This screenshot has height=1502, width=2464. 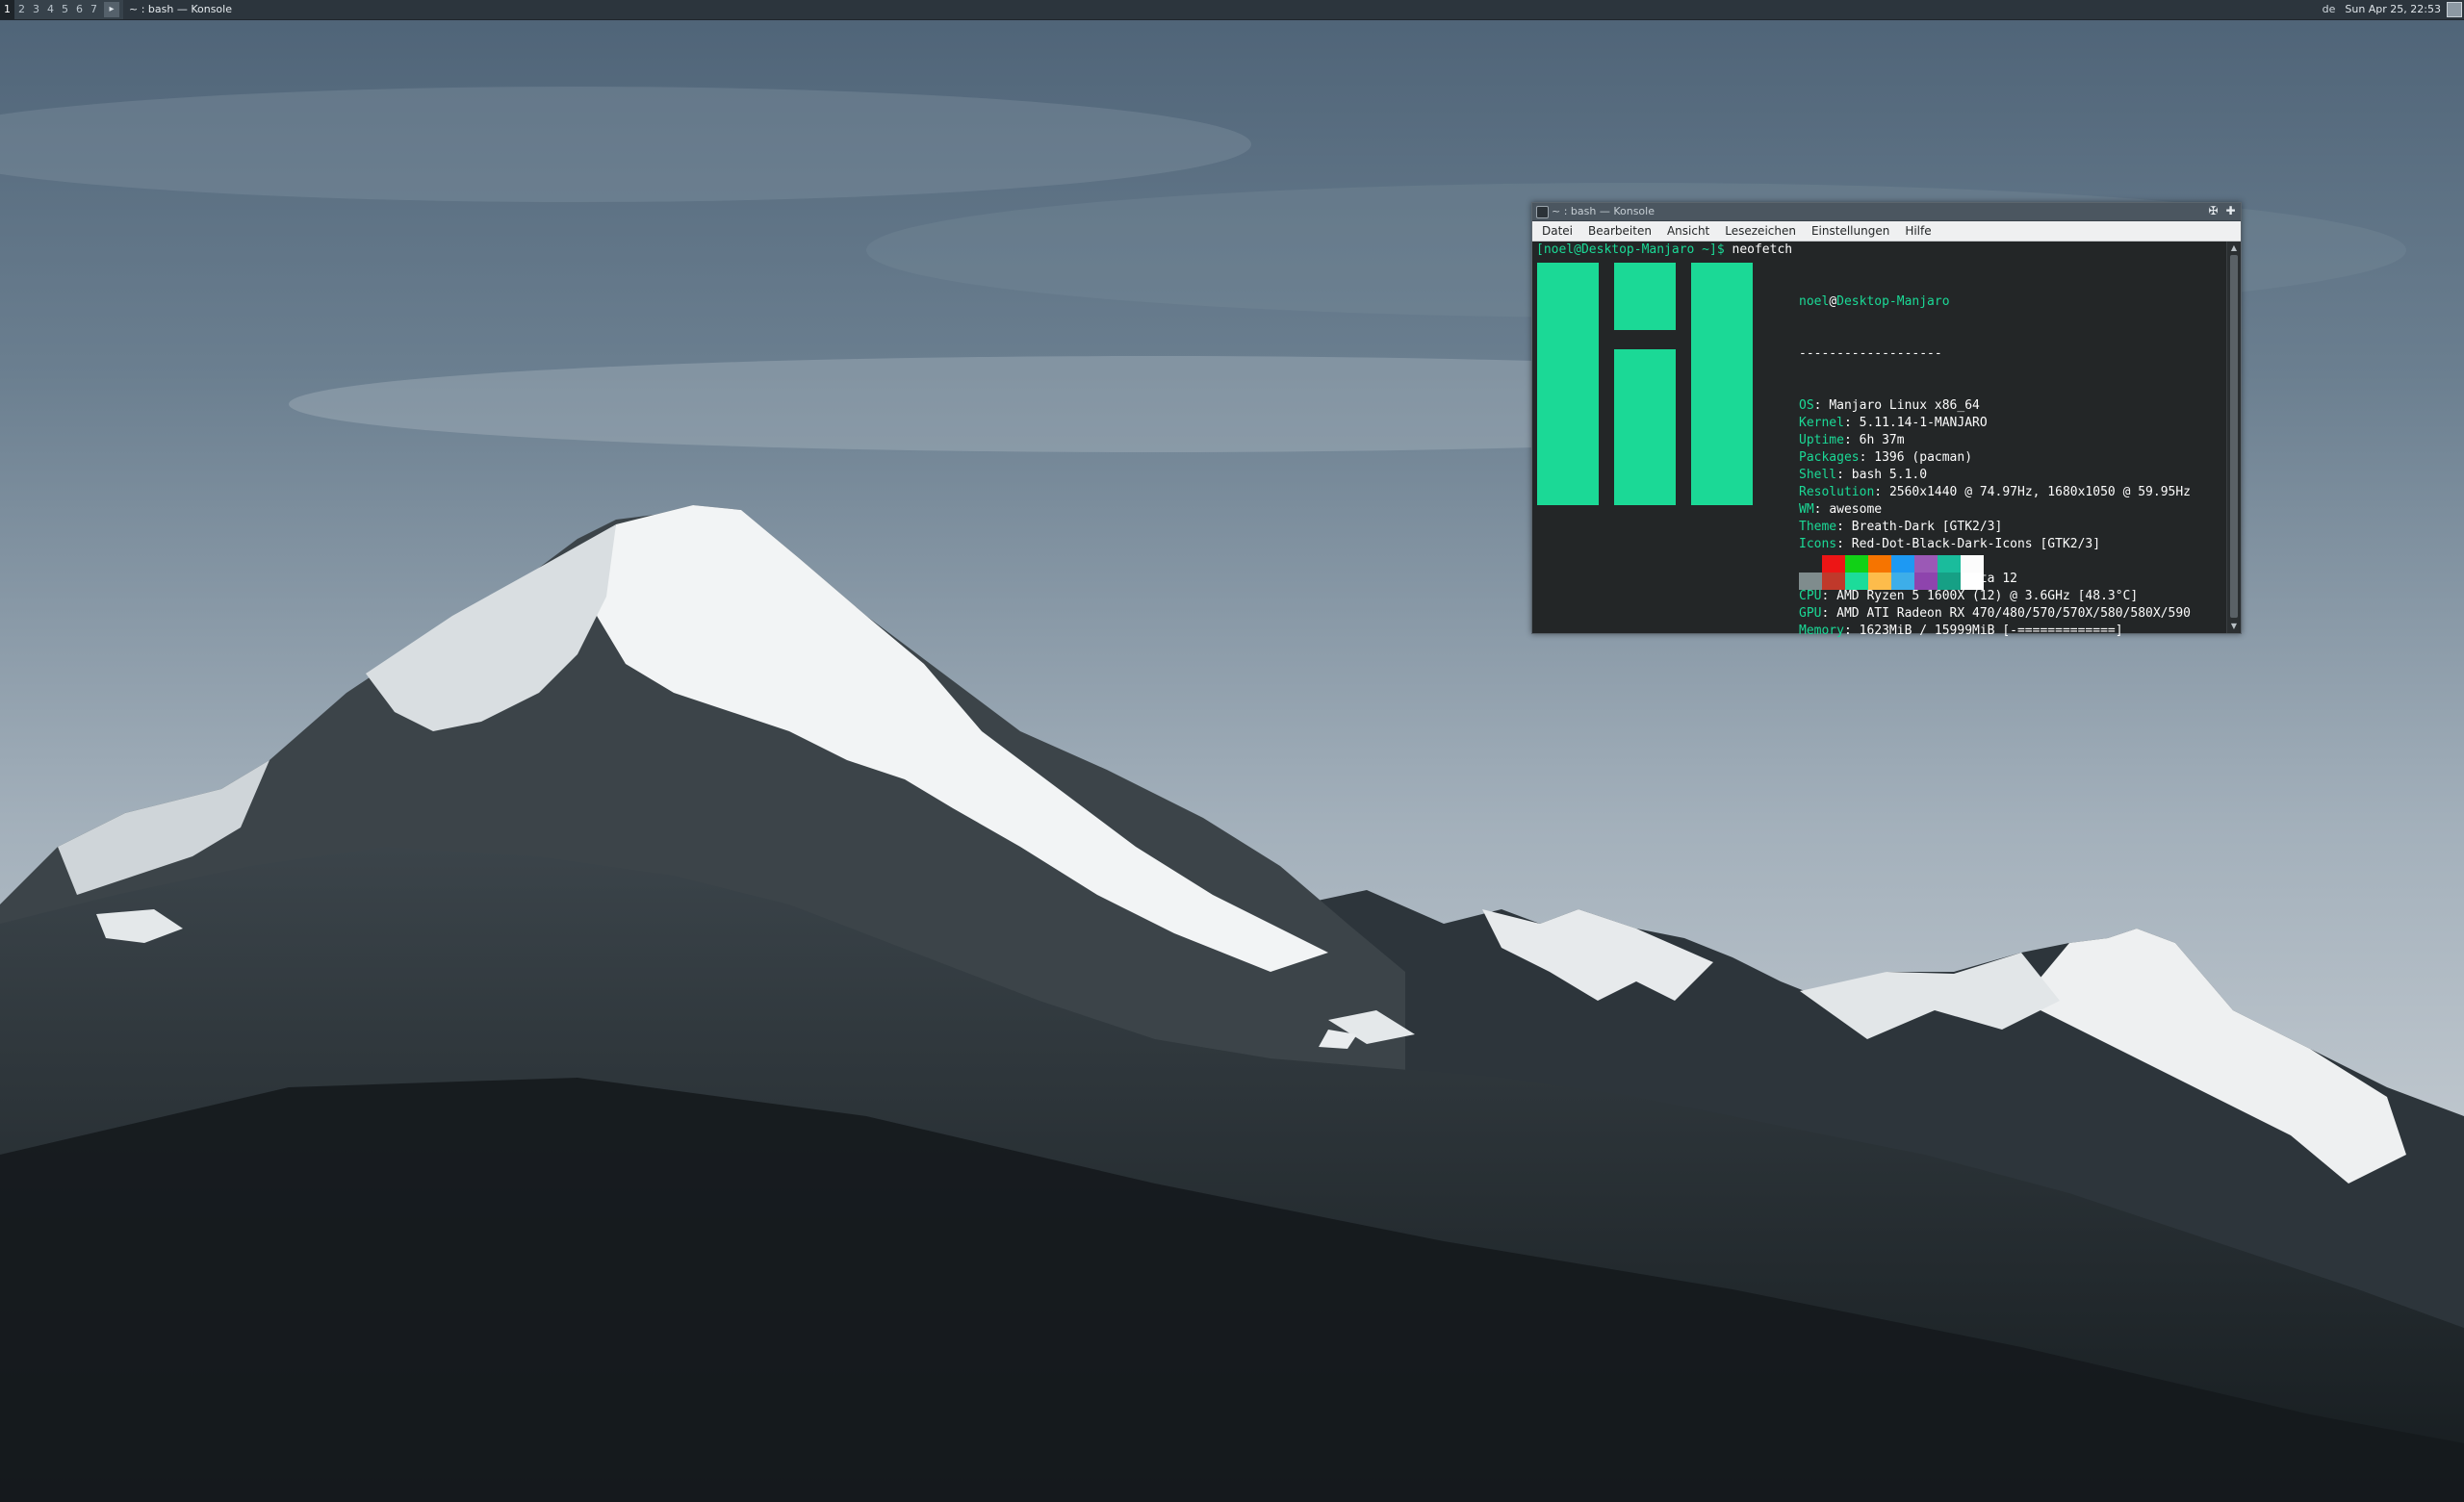 What do you see at coordinates (2213, 211) in the screenshot?
I see `move-icon: ✠` at bounding box center [2213, 211].